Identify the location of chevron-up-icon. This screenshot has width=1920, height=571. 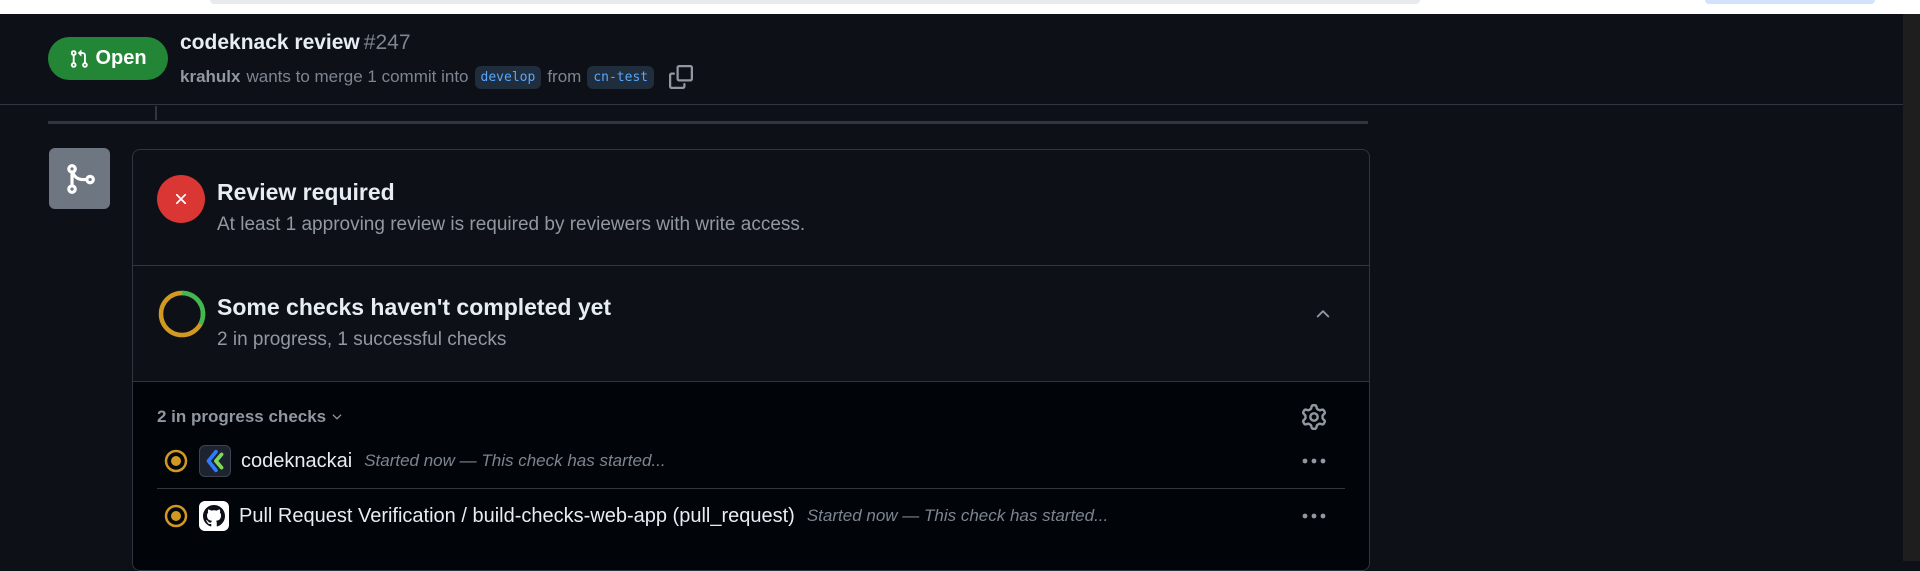
(1323, 314).